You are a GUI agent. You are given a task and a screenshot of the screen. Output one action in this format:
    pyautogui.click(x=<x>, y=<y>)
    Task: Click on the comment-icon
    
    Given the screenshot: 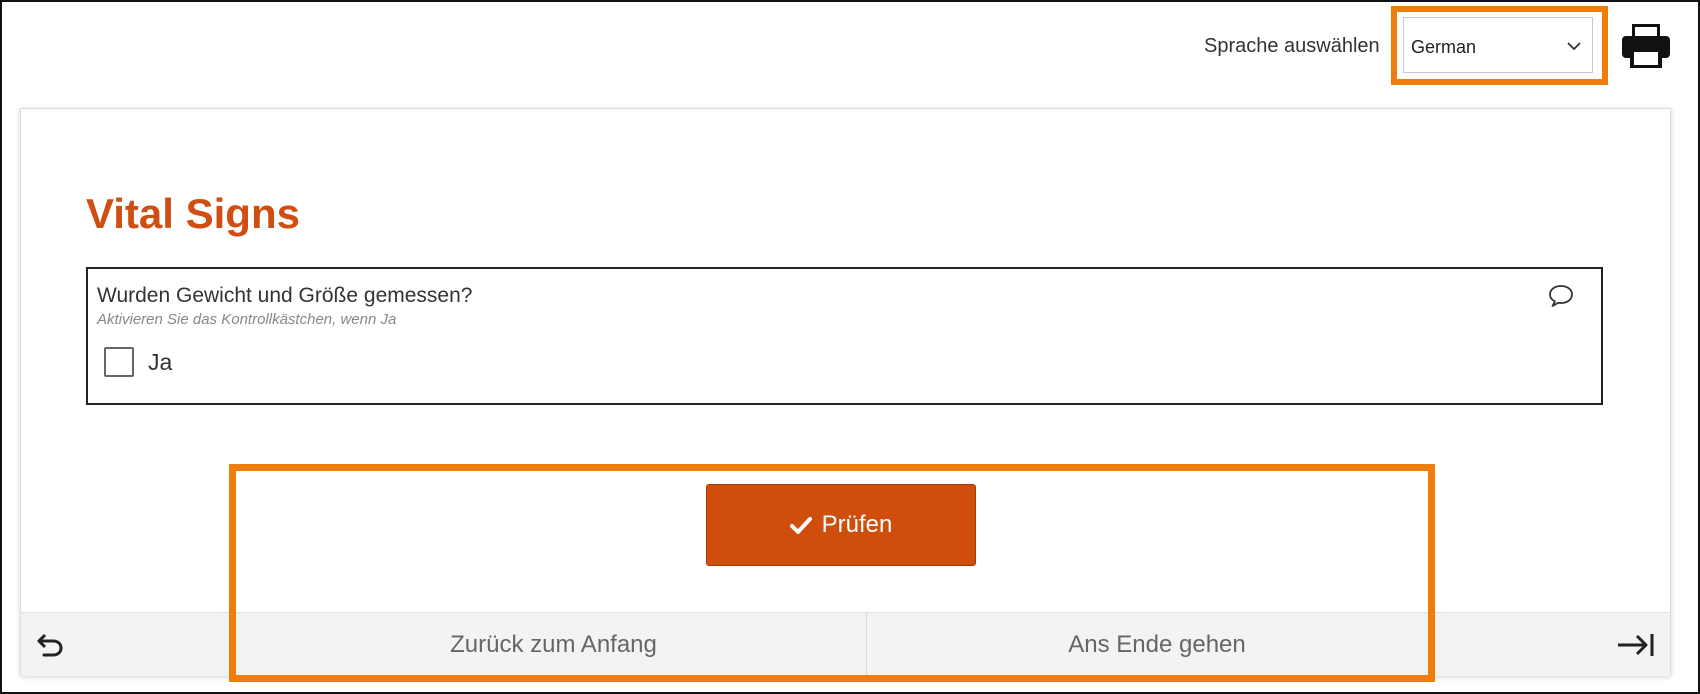 What is the action you would take?
    pyautogui.click(x=1561, y=296)
    